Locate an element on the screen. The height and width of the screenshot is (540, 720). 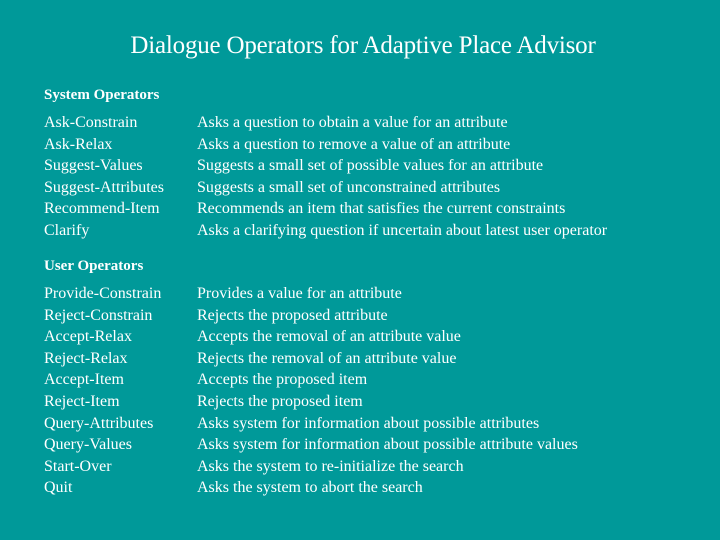
operator-name: Accept-Item is located at coordinates (84, 380).